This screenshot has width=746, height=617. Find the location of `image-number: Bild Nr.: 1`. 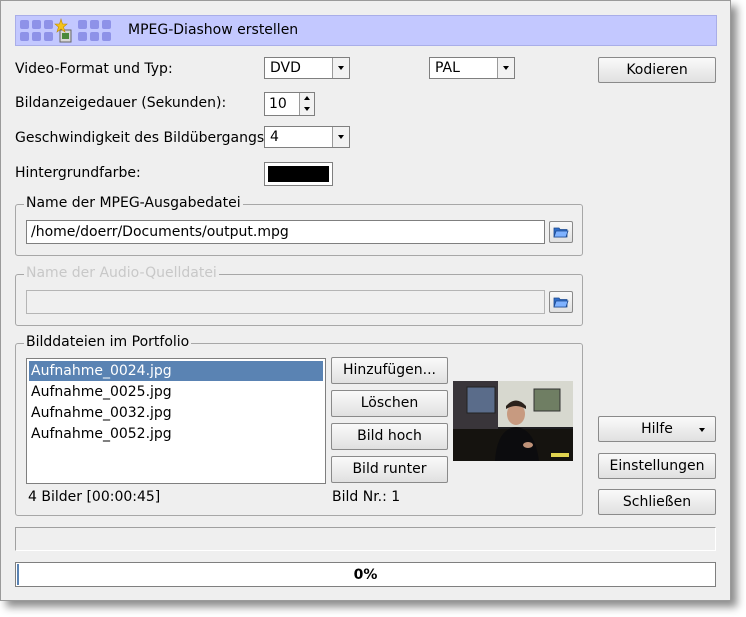

image-number: Bild Nr.: 1 is located at coordinates (366, 497).